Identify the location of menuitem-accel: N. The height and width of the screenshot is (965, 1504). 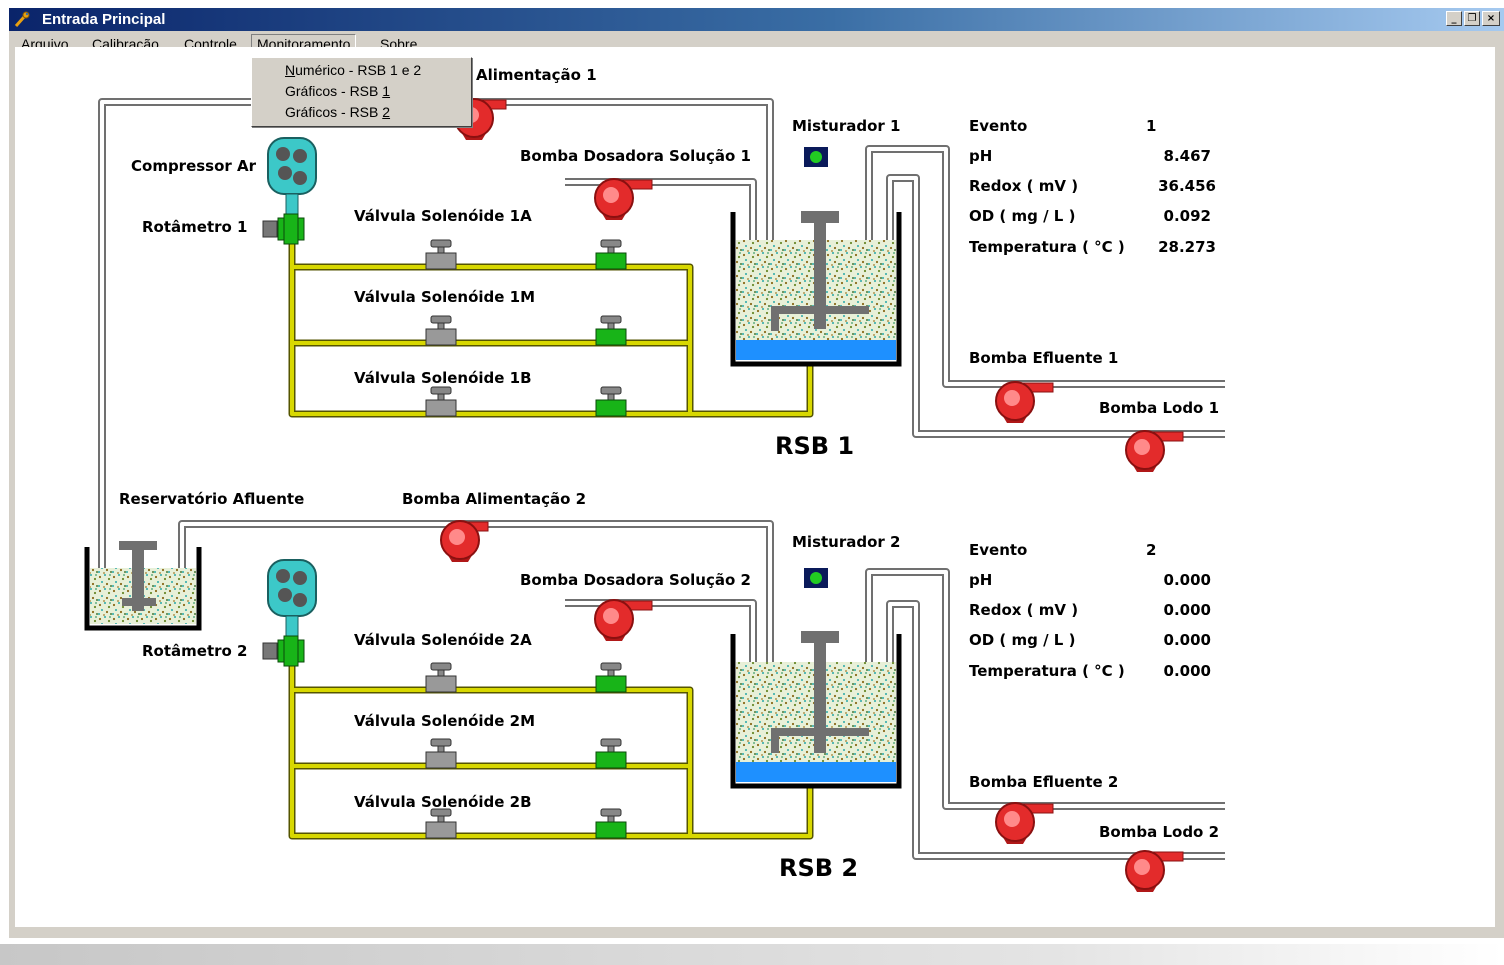
(290, 70).